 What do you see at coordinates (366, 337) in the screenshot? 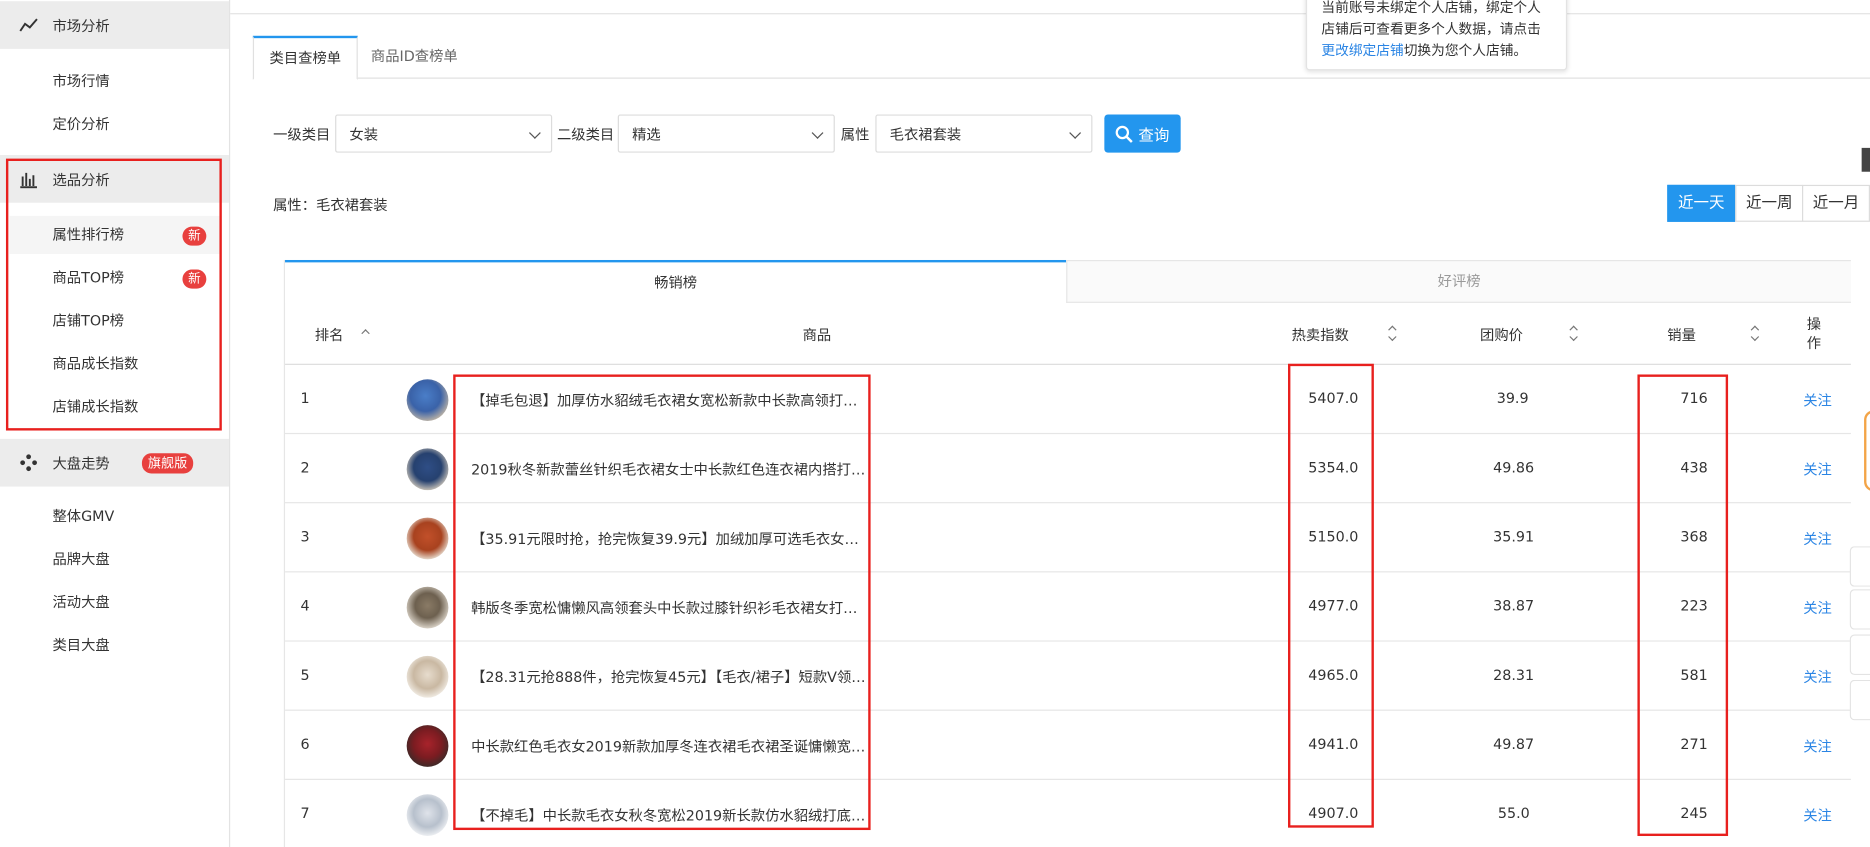
I see `sort-up-icon` at bounding box center [366, 337].